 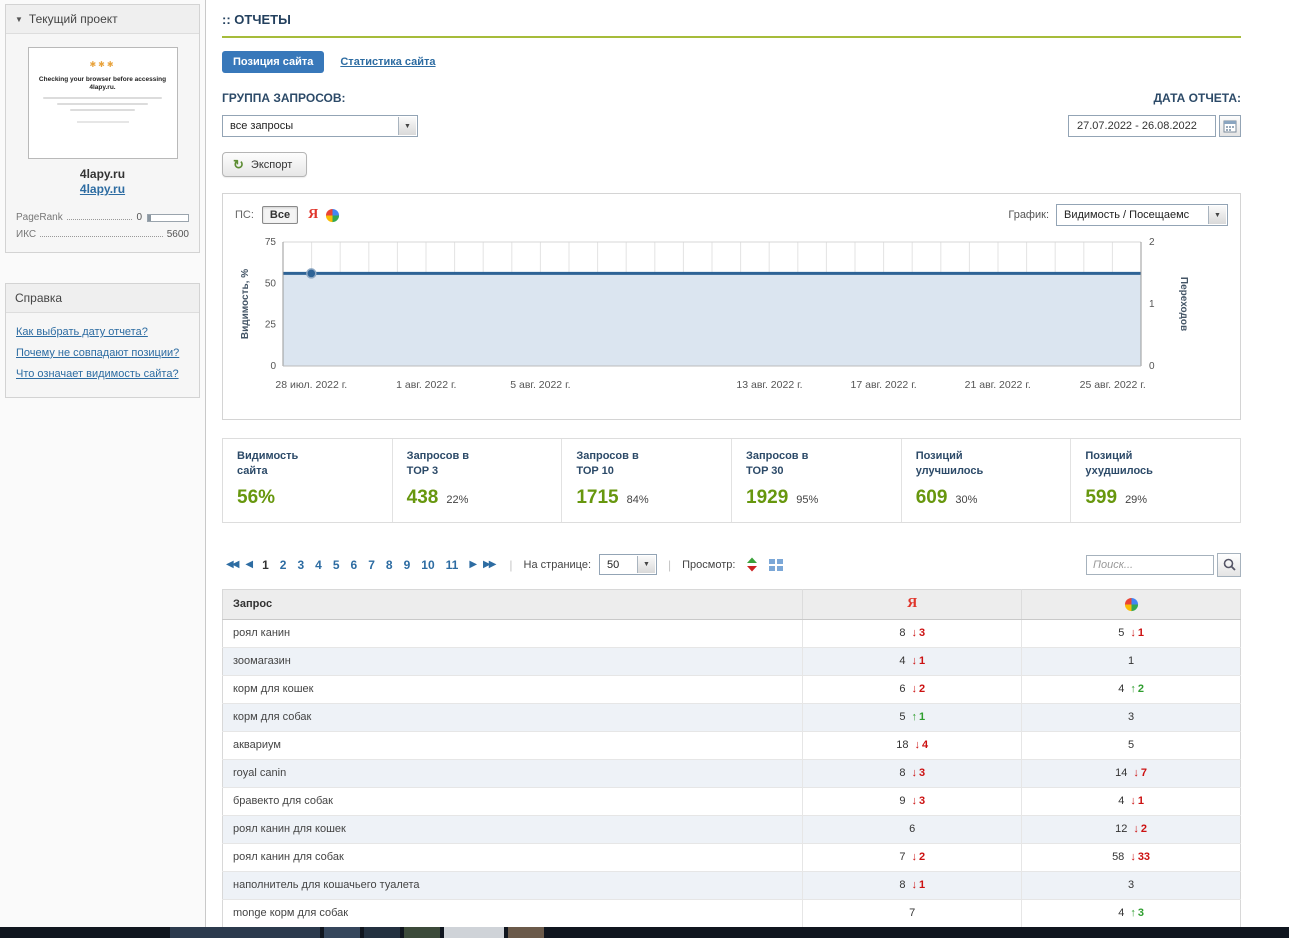 What do you see at coordinates (1131, 604) in the screenshot?
I see `google-column-header` at bounding box center [1131, 604].